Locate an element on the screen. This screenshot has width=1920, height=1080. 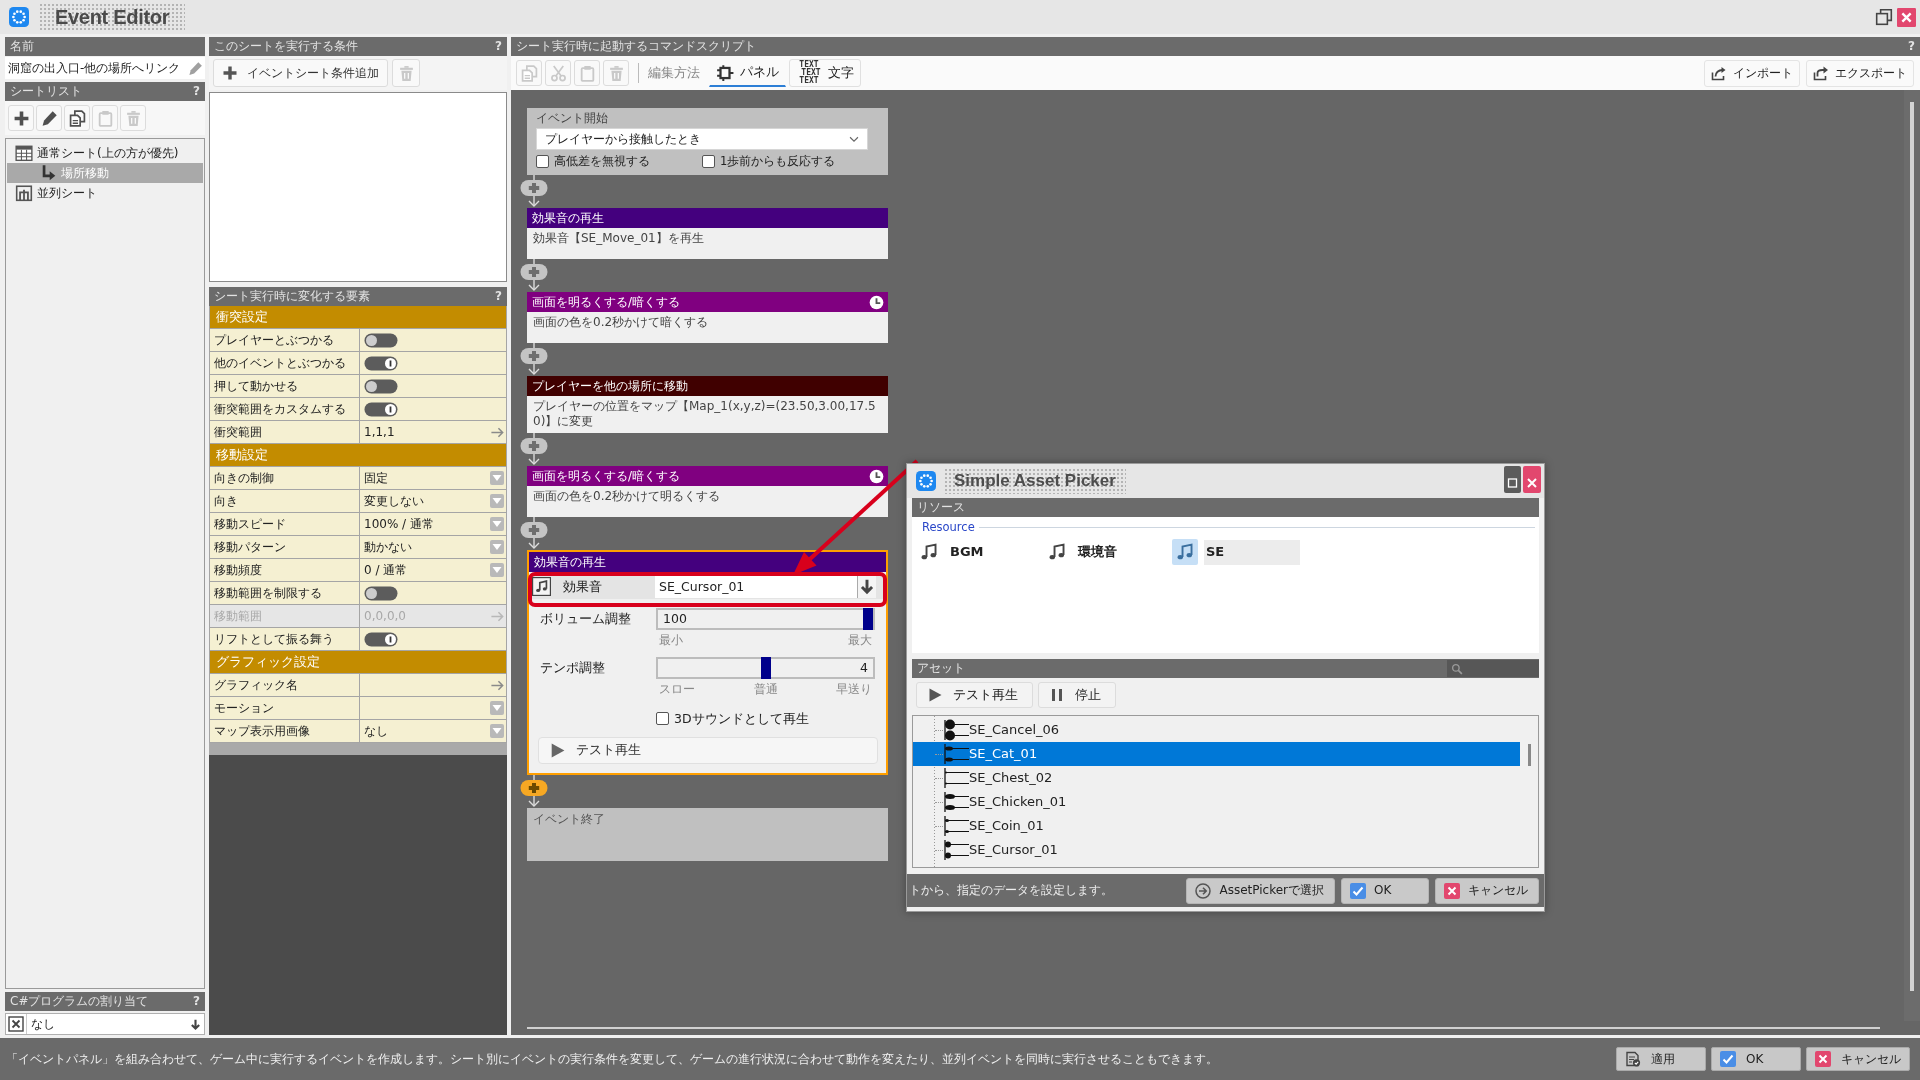
add-button is located at coordinates (21, 118).